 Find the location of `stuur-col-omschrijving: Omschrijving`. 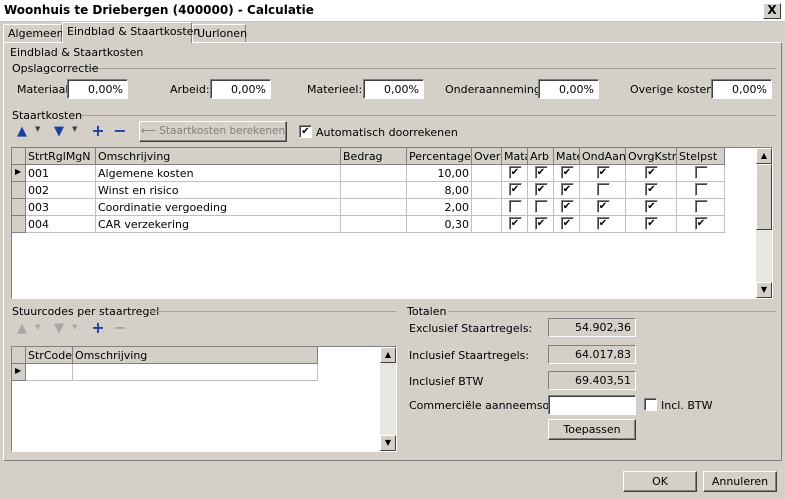

stuur-col-omschrijving: Omschrijving is located at coordinates (195, 355).